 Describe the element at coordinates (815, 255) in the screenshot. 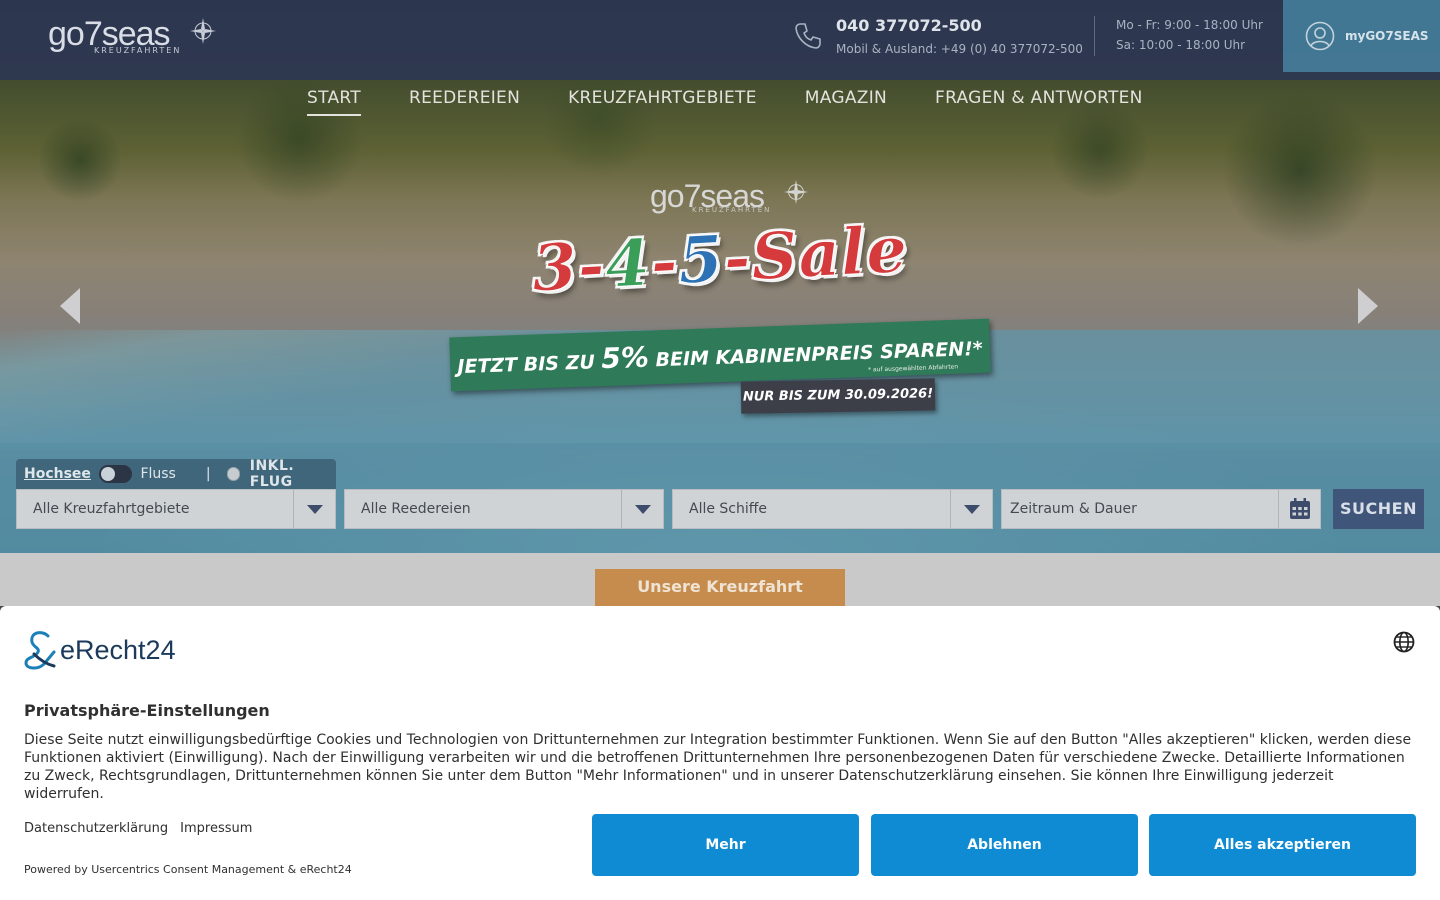

I see `sale-word: -Sale` at that location.